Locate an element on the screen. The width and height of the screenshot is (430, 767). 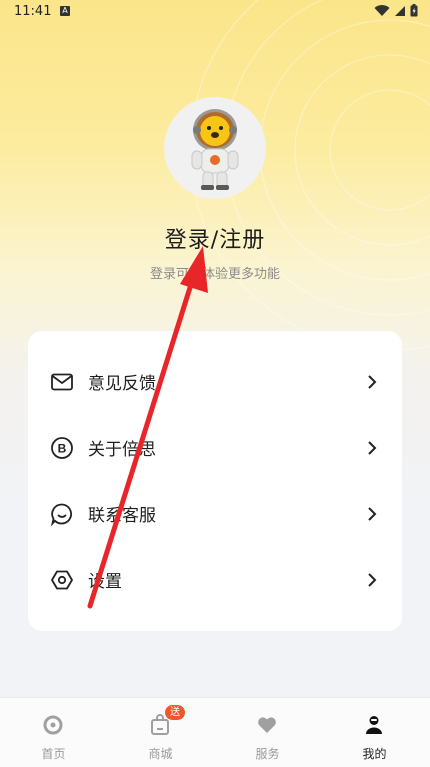
signal-icon is located at coordinates (400, 10).